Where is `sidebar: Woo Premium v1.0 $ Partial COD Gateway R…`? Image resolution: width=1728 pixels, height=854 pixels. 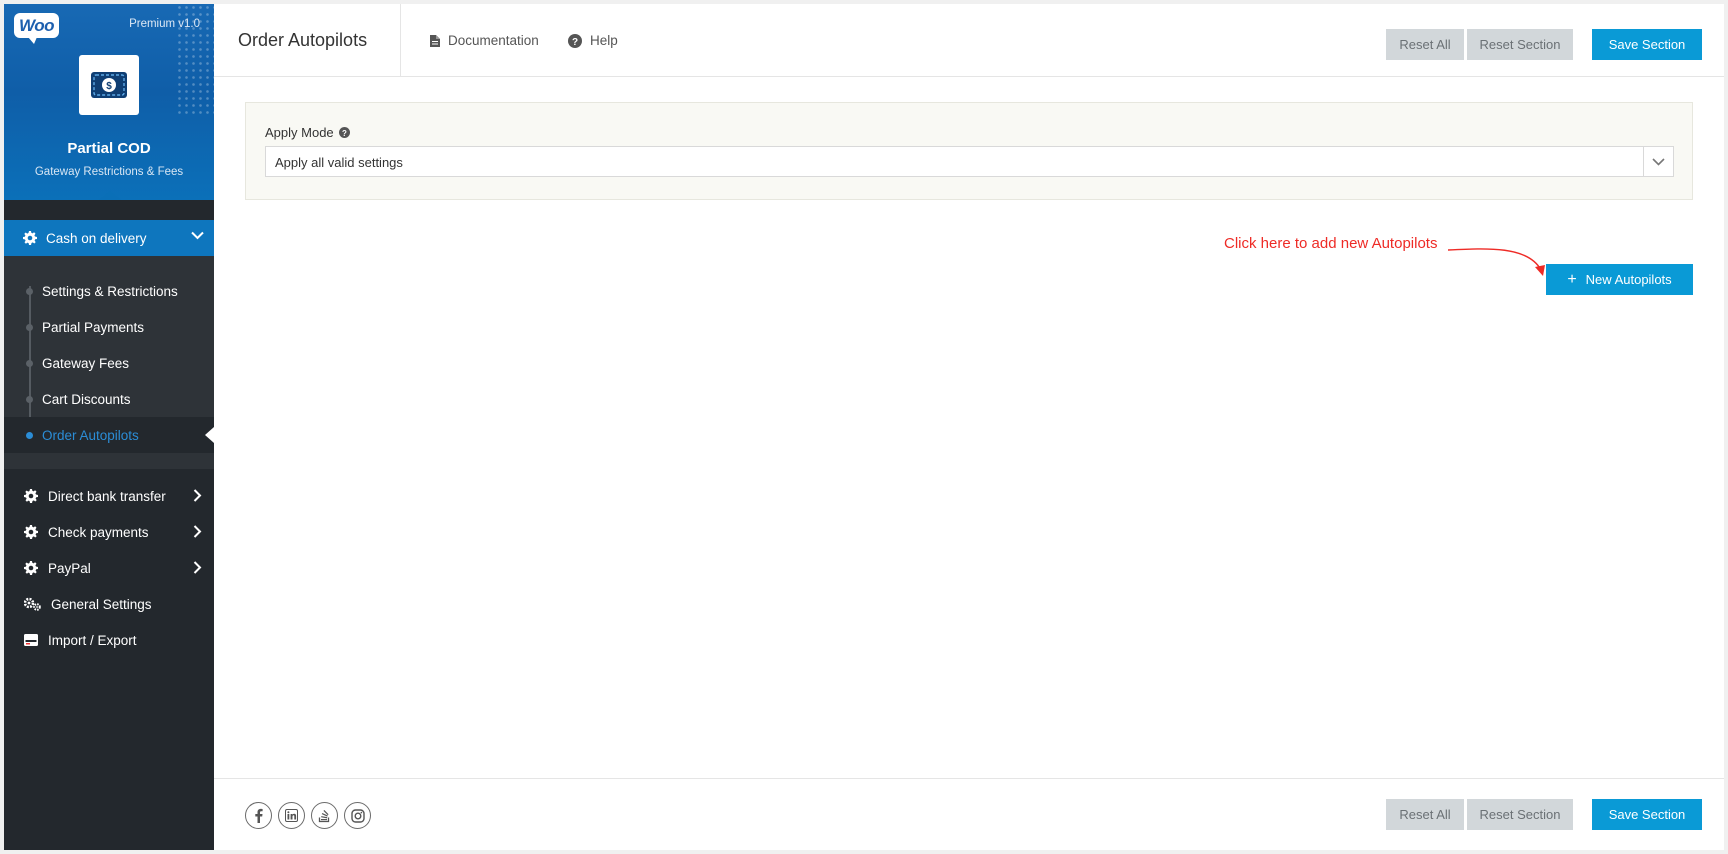 sidebar: Woo Premium v1.0 $ Partial COD Gateway R… is located at coordinates (109, 427).